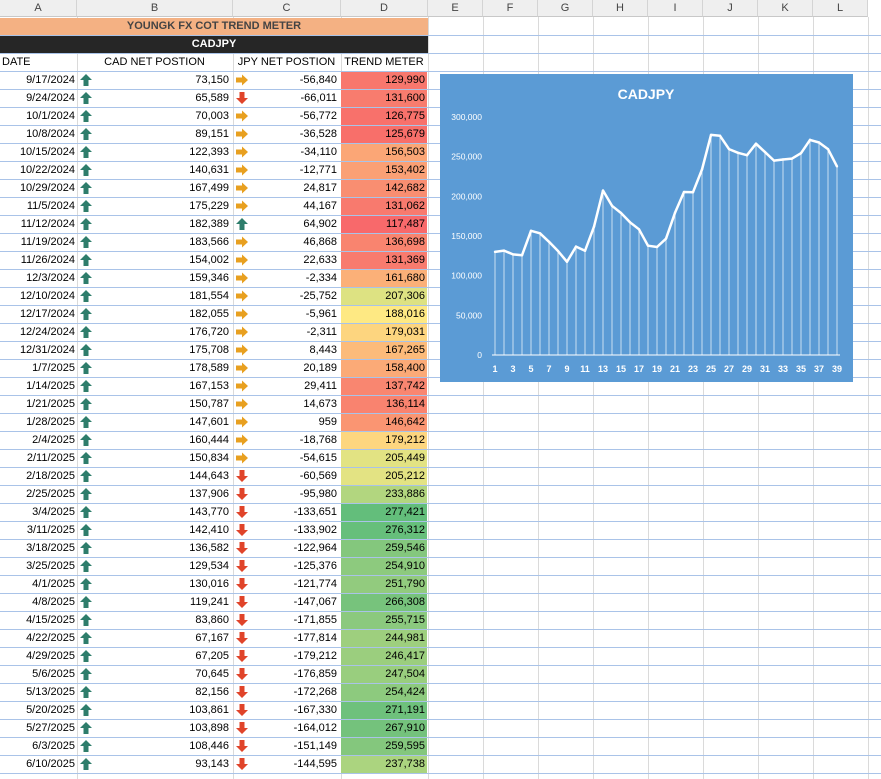 This screenshot has height=779, width=881. Describe the element at coordinates (455, 8) in the screenshot. I see `column-header-e: E` at that location.